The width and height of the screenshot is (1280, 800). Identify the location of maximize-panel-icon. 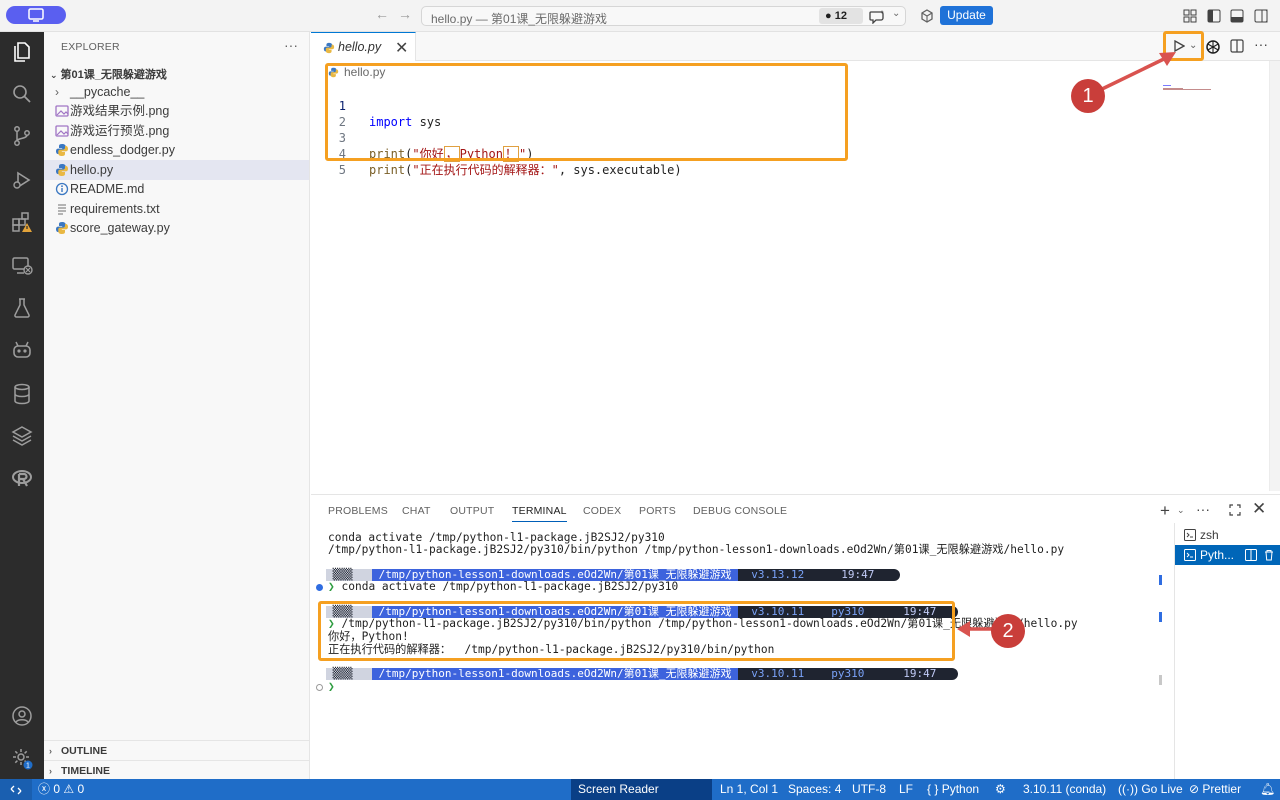
(1235, 510).